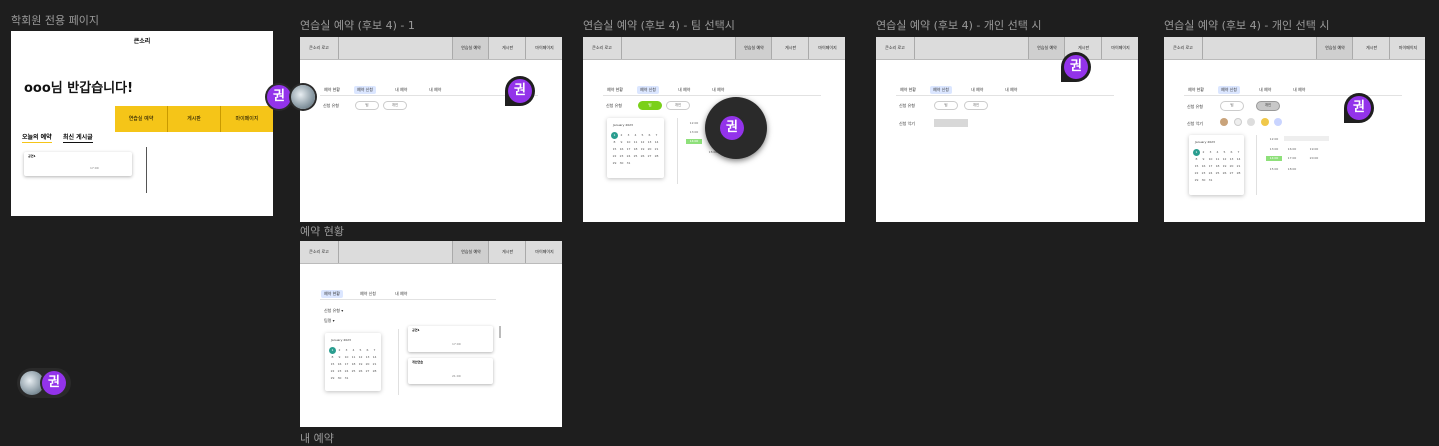 The image size is (1439, 446). What do you see at coordinates (1274, 158) in the screenshot?
I see `time-slot-selected: 14:00` at bounding box center [1274, 158].